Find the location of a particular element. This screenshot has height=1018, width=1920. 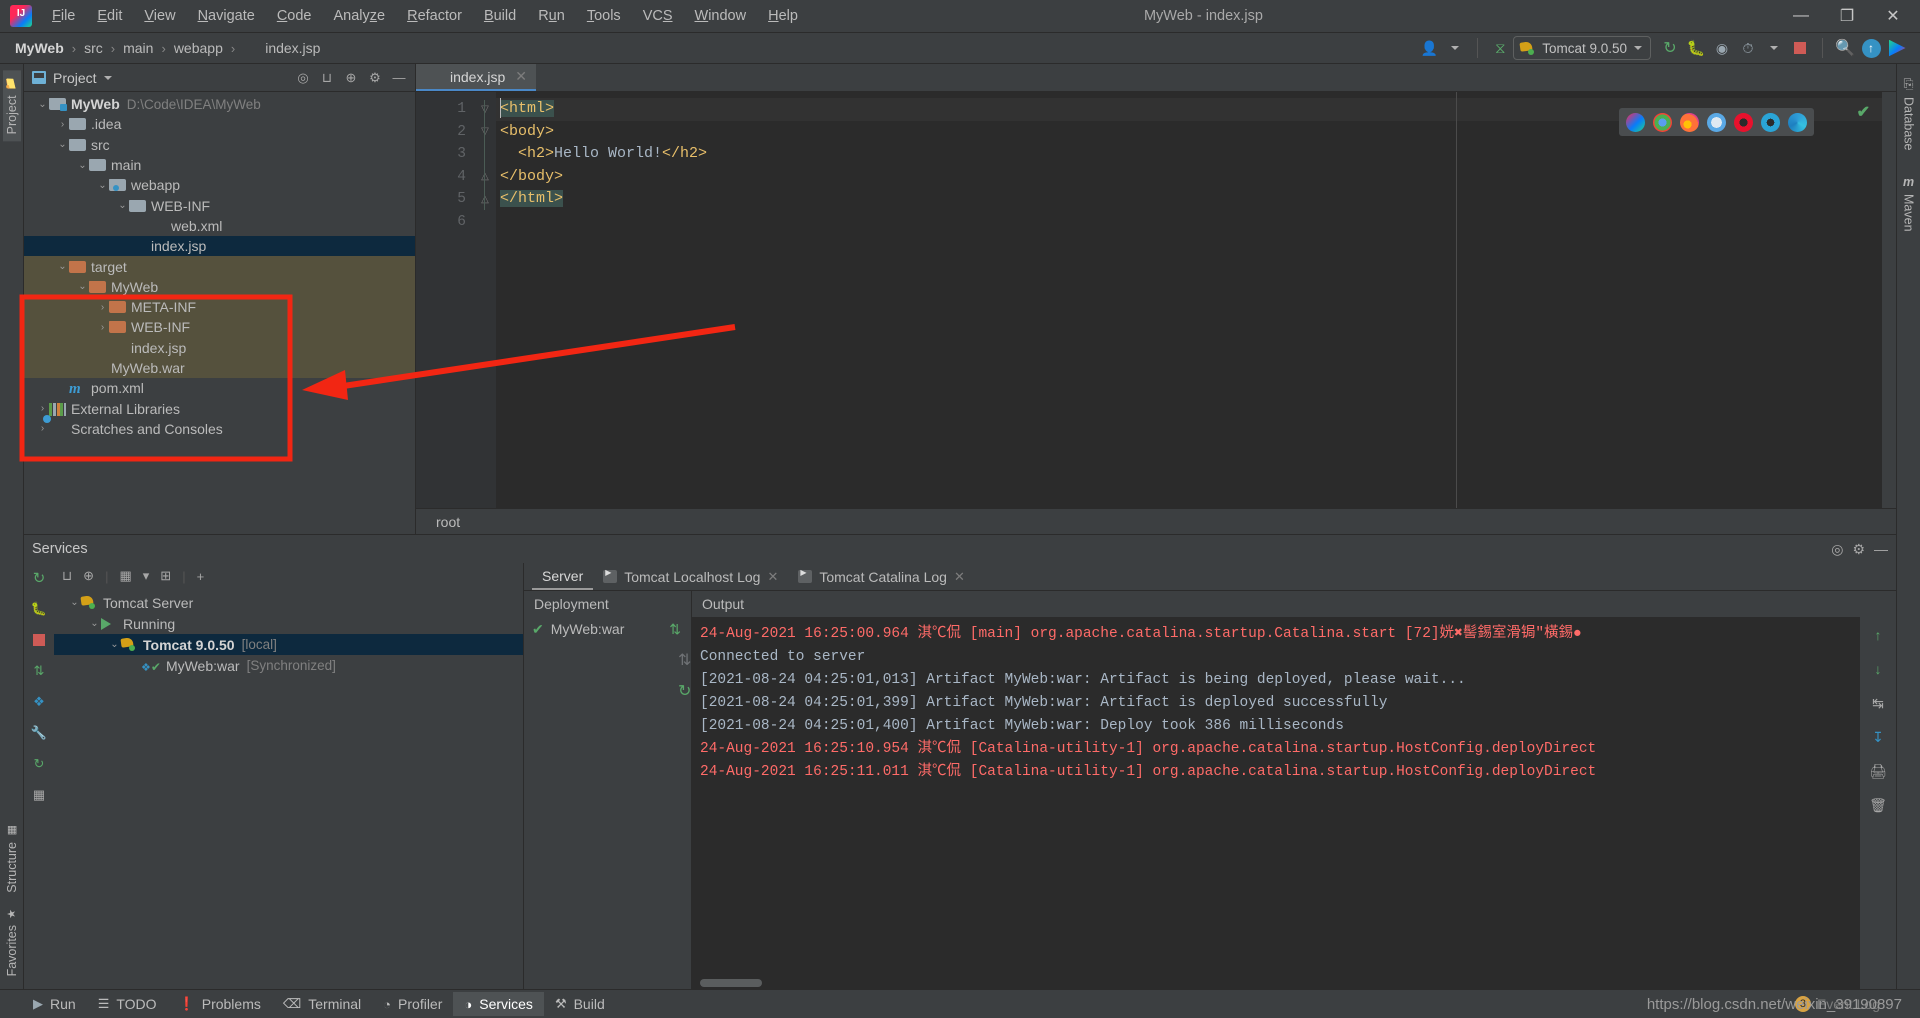

user-icon: 👤 is located at coordinates (1429, 48).